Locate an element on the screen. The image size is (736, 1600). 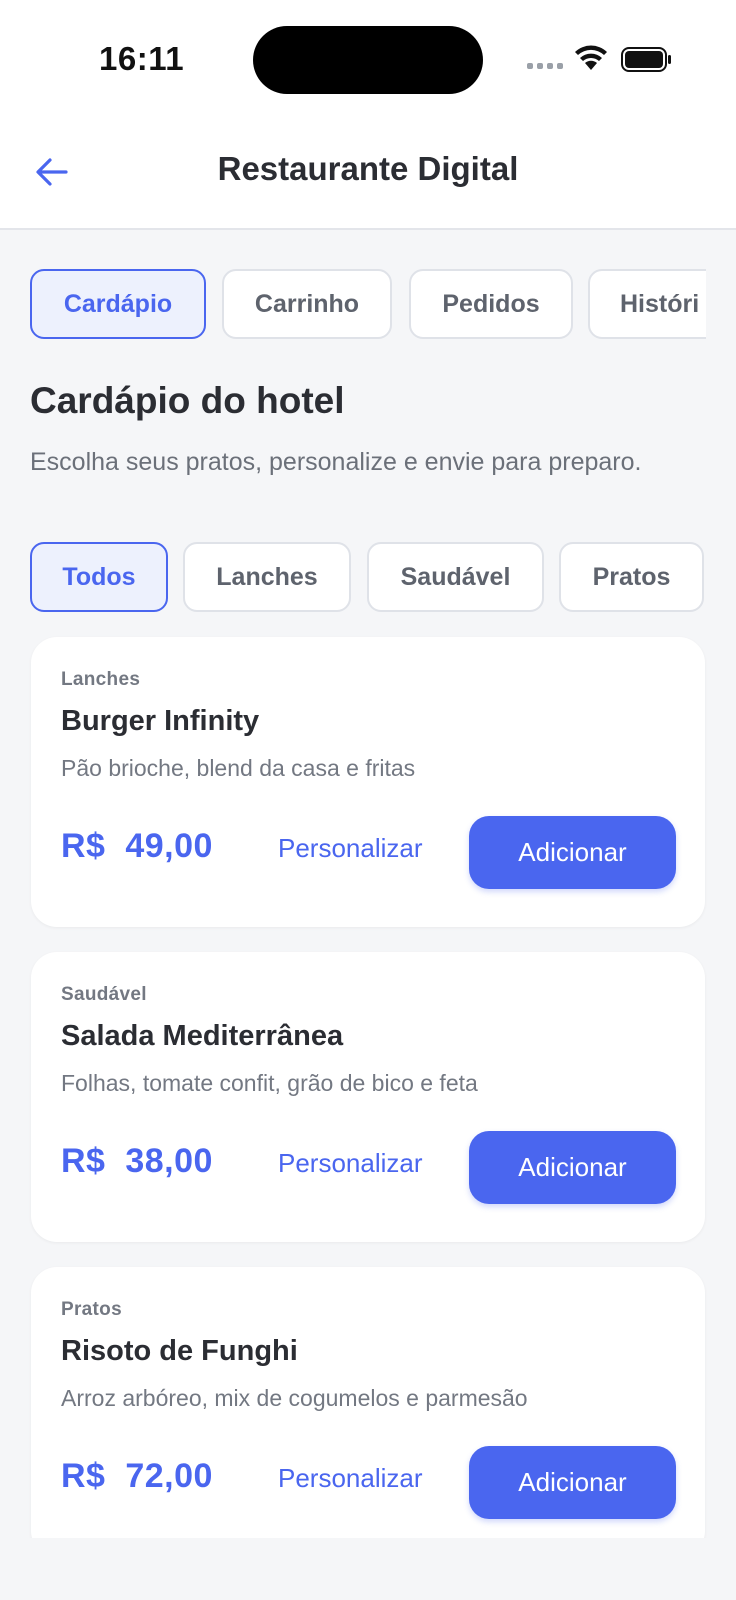
item-name: Risoto de Funghi is located at coordinates (179, 1351).